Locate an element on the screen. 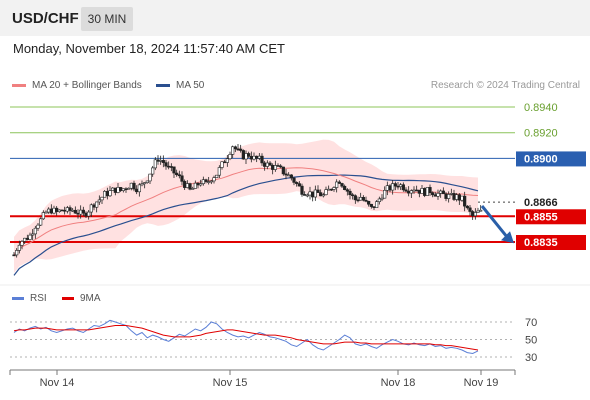 The height and width of the screenshot is (400, 590). x-label-Nov 15: Nov 15 is located at coordinates (230, 383).